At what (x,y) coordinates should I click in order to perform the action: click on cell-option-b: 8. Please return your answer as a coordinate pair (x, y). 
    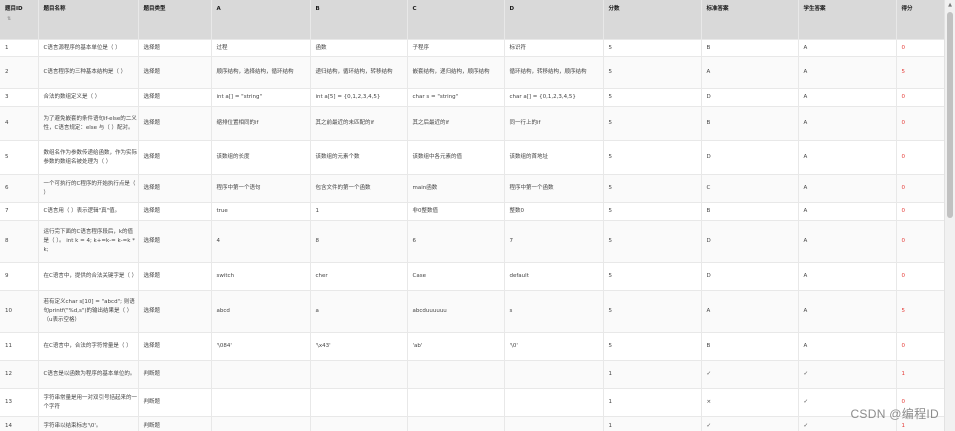
    Looking at the image, I should click on (359, 241).